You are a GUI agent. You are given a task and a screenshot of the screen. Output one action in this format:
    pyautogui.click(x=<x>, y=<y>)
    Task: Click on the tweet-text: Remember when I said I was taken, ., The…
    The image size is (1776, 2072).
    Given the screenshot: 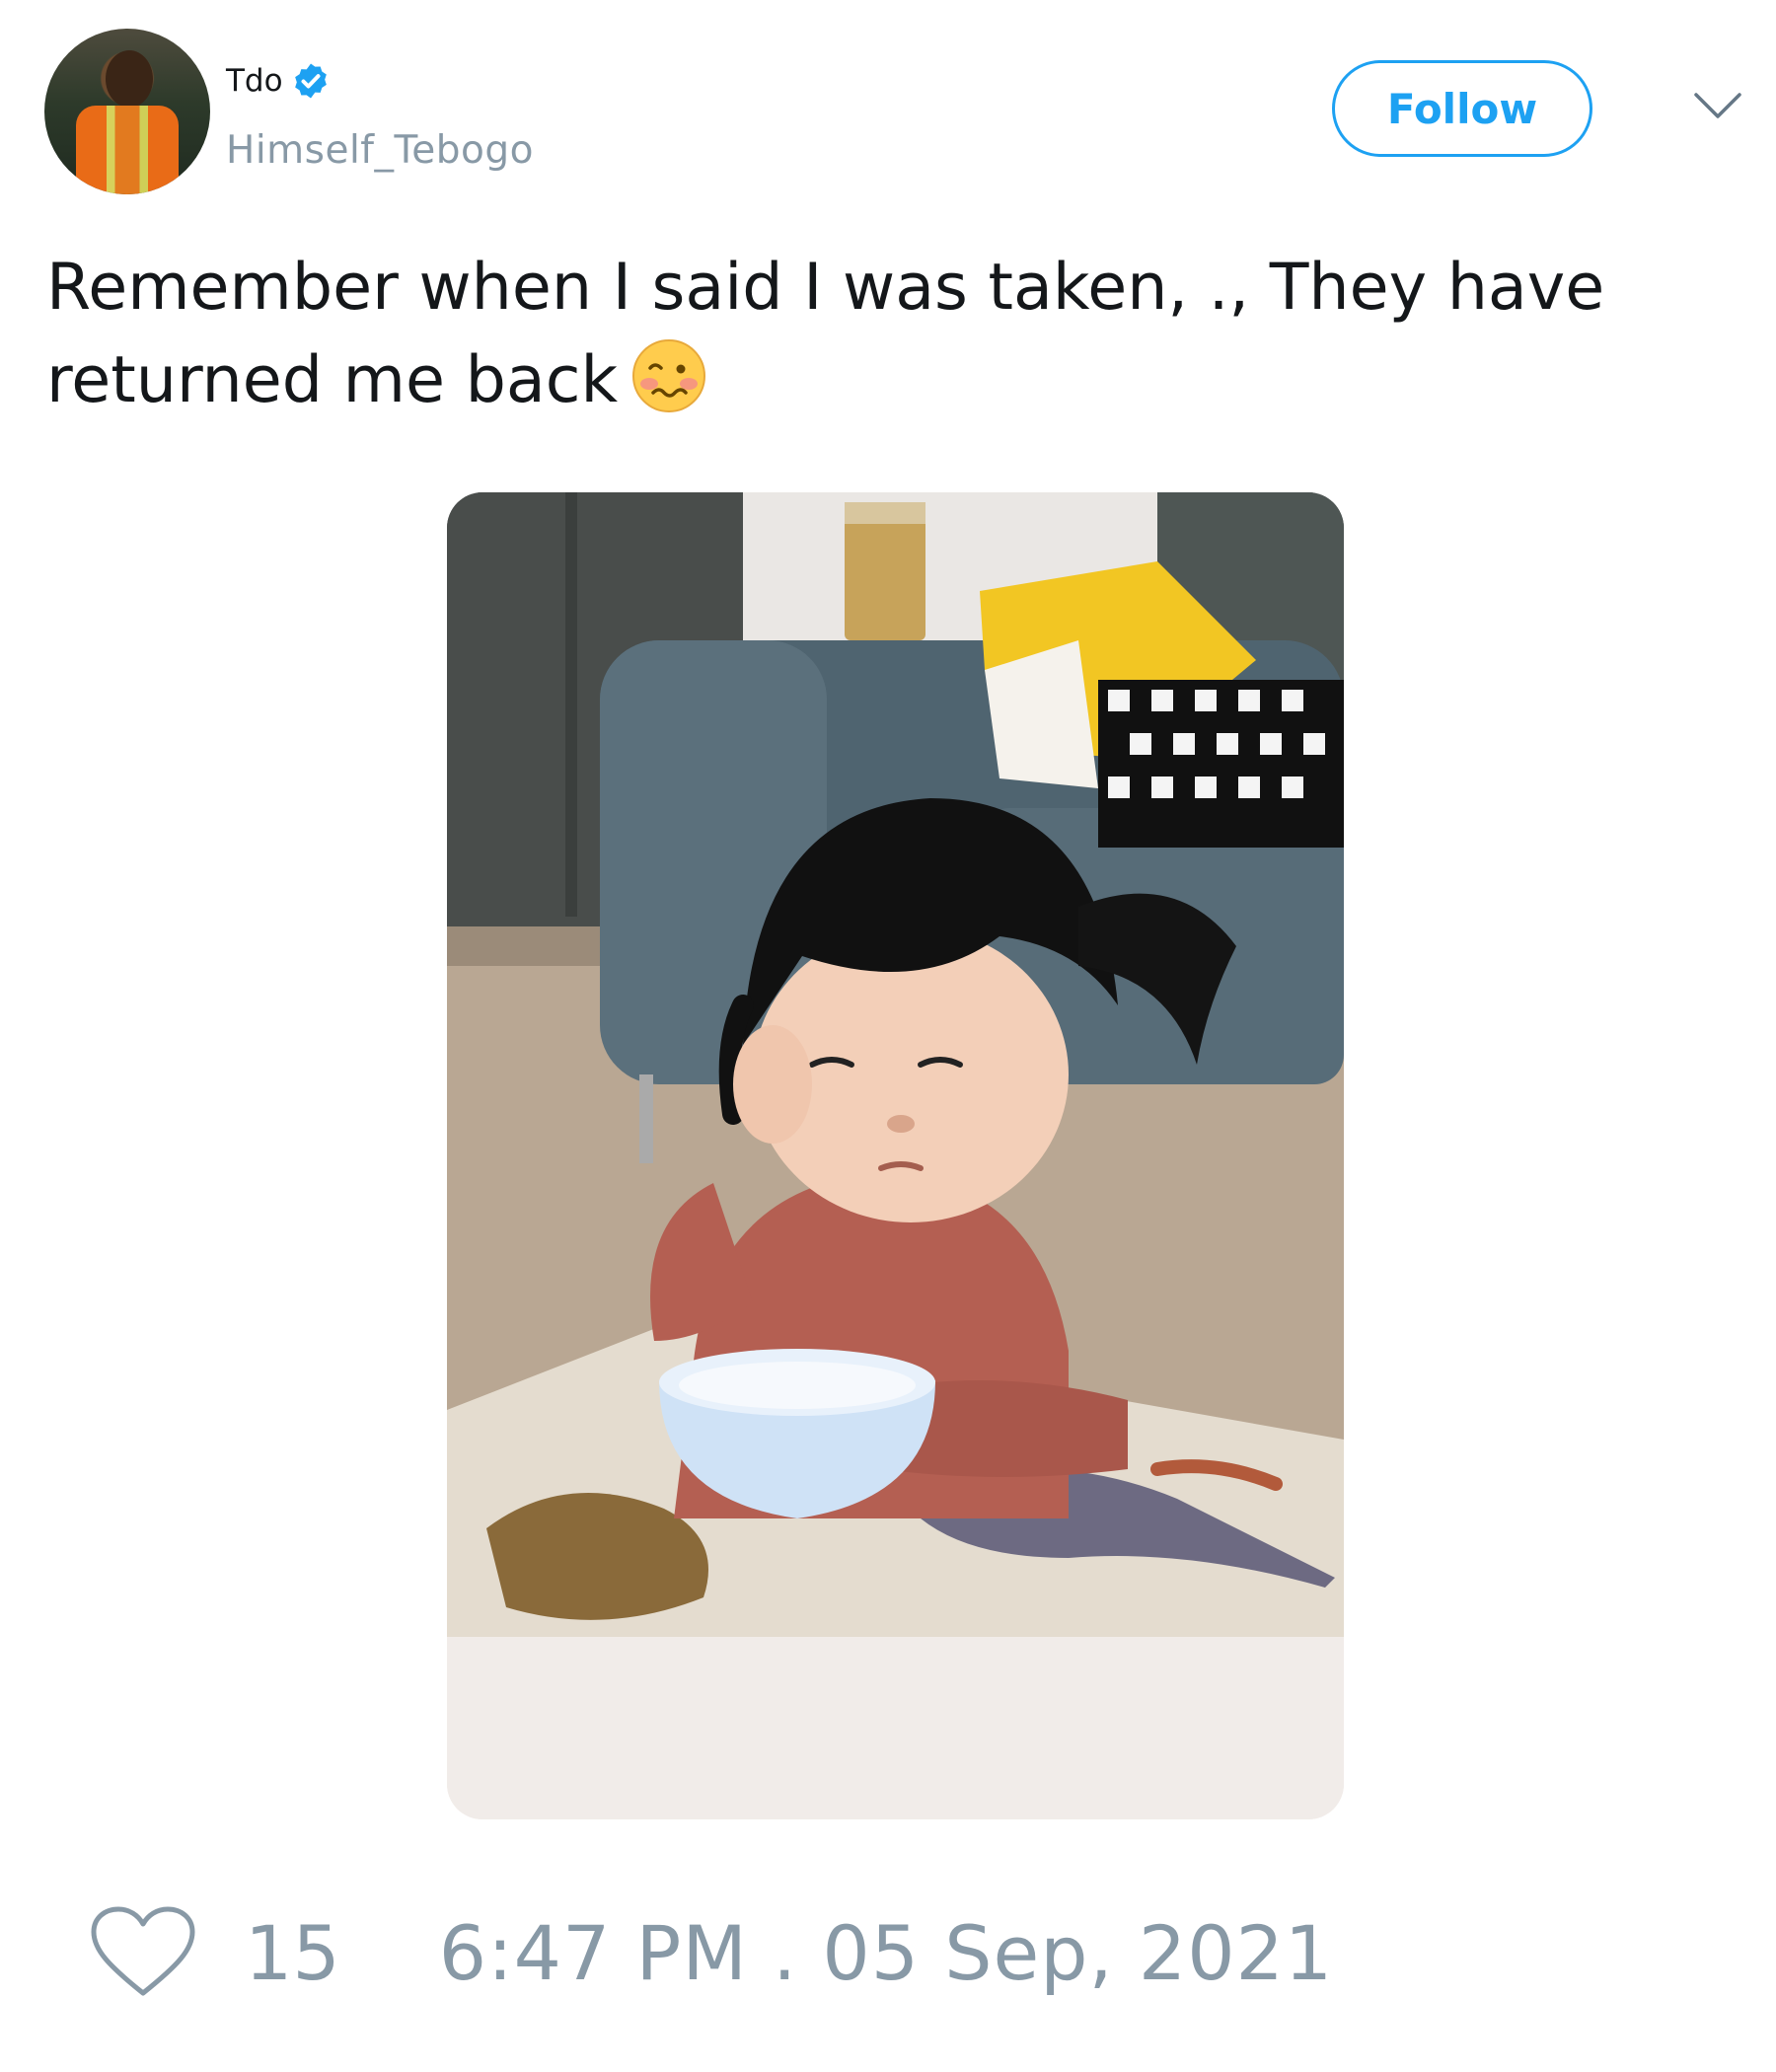 What is the action you would take?
    pyautogui.click(x=895, y=335)
    